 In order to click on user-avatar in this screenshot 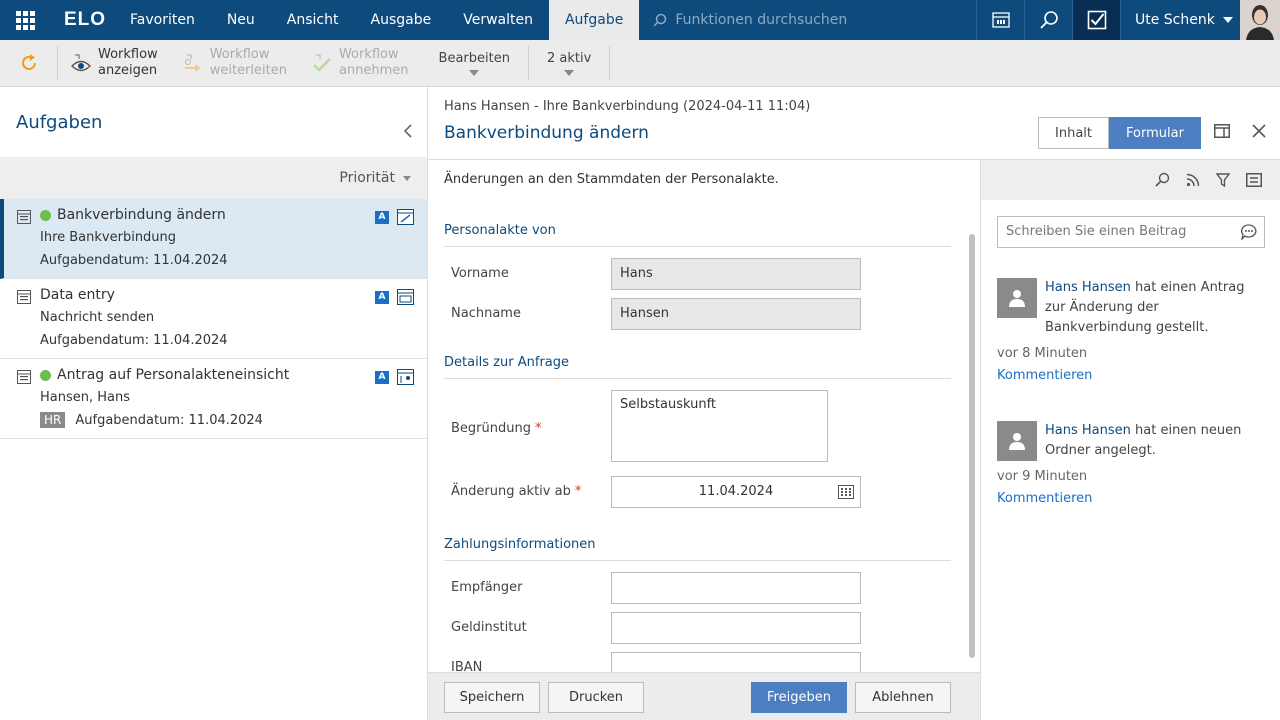, I will do `click(1260, 20)`.